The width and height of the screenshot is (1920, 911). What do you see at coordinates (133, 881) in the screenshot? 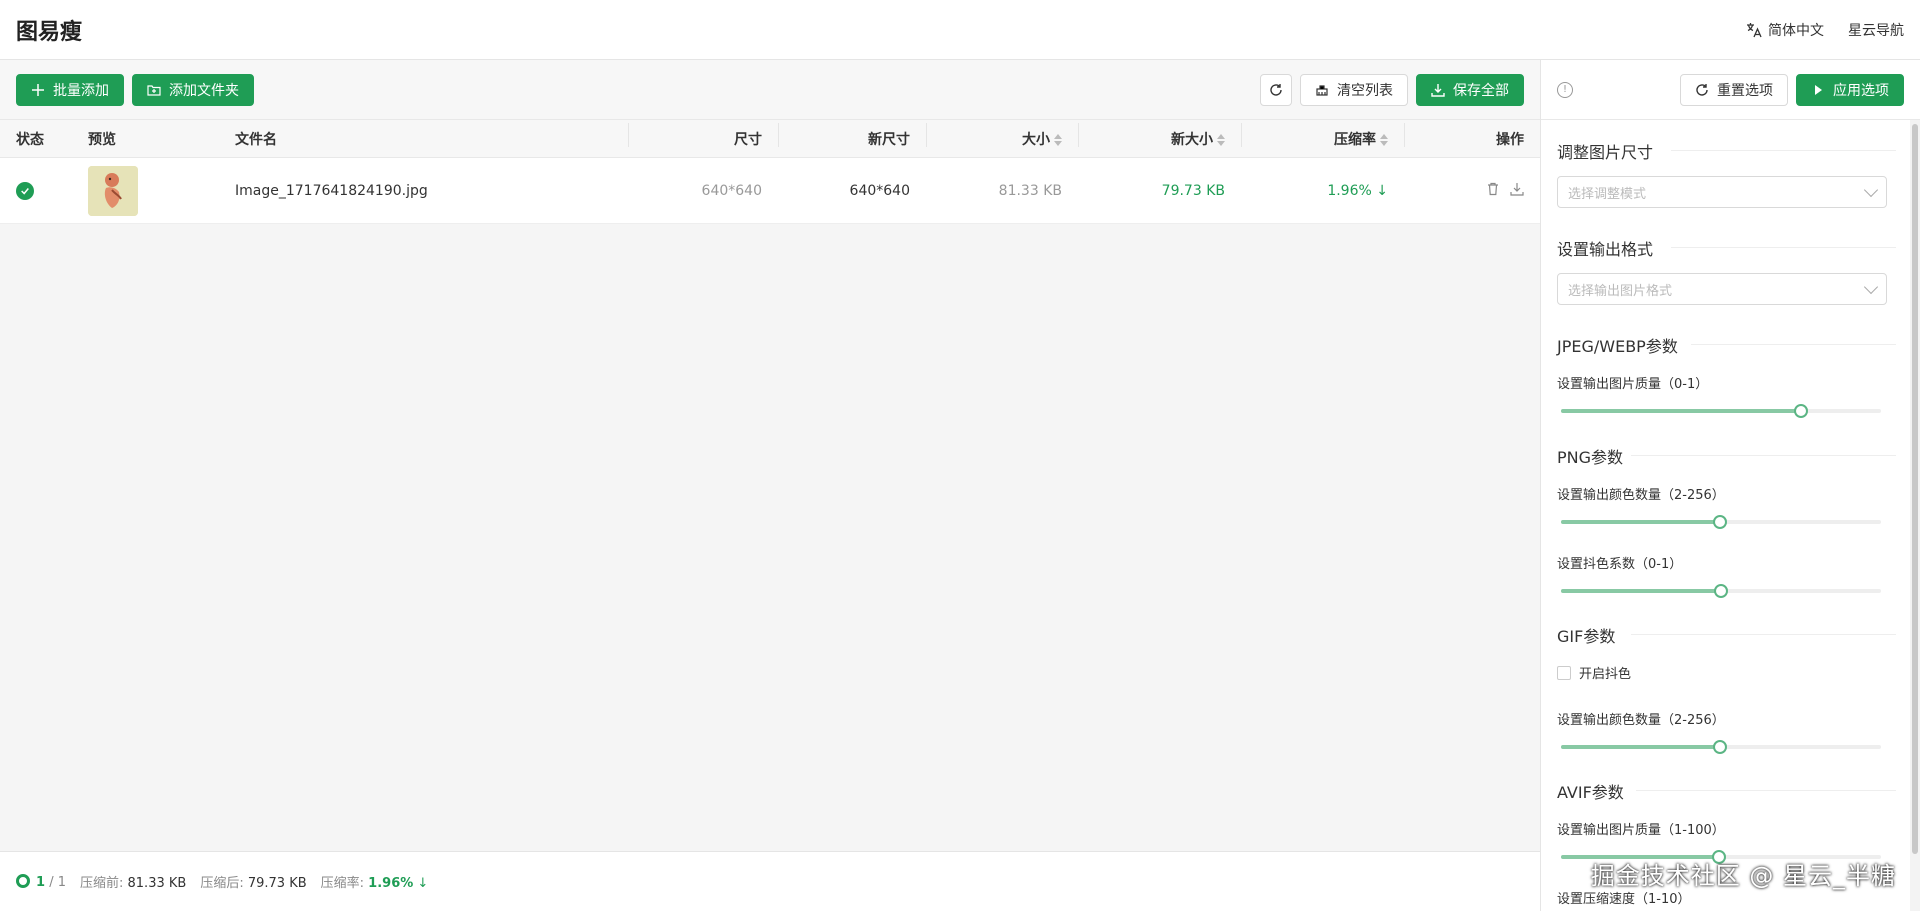
I see `before-stat: 压缩前: 81.33 KB` at bounding box center [133, 881].